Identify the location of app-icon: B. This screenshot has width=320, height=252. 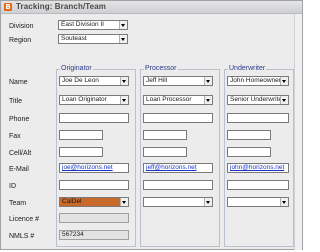
(8, 7).